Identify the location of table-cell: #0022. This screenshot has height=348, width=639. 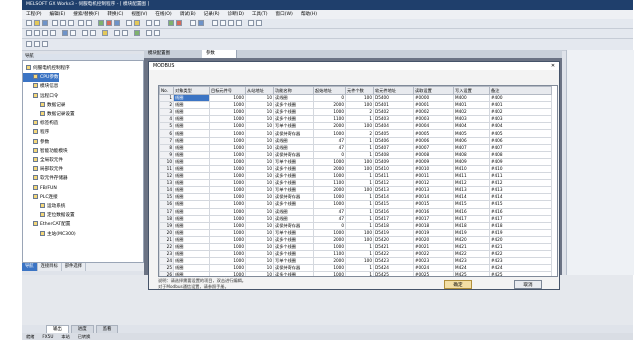
(433, 254).